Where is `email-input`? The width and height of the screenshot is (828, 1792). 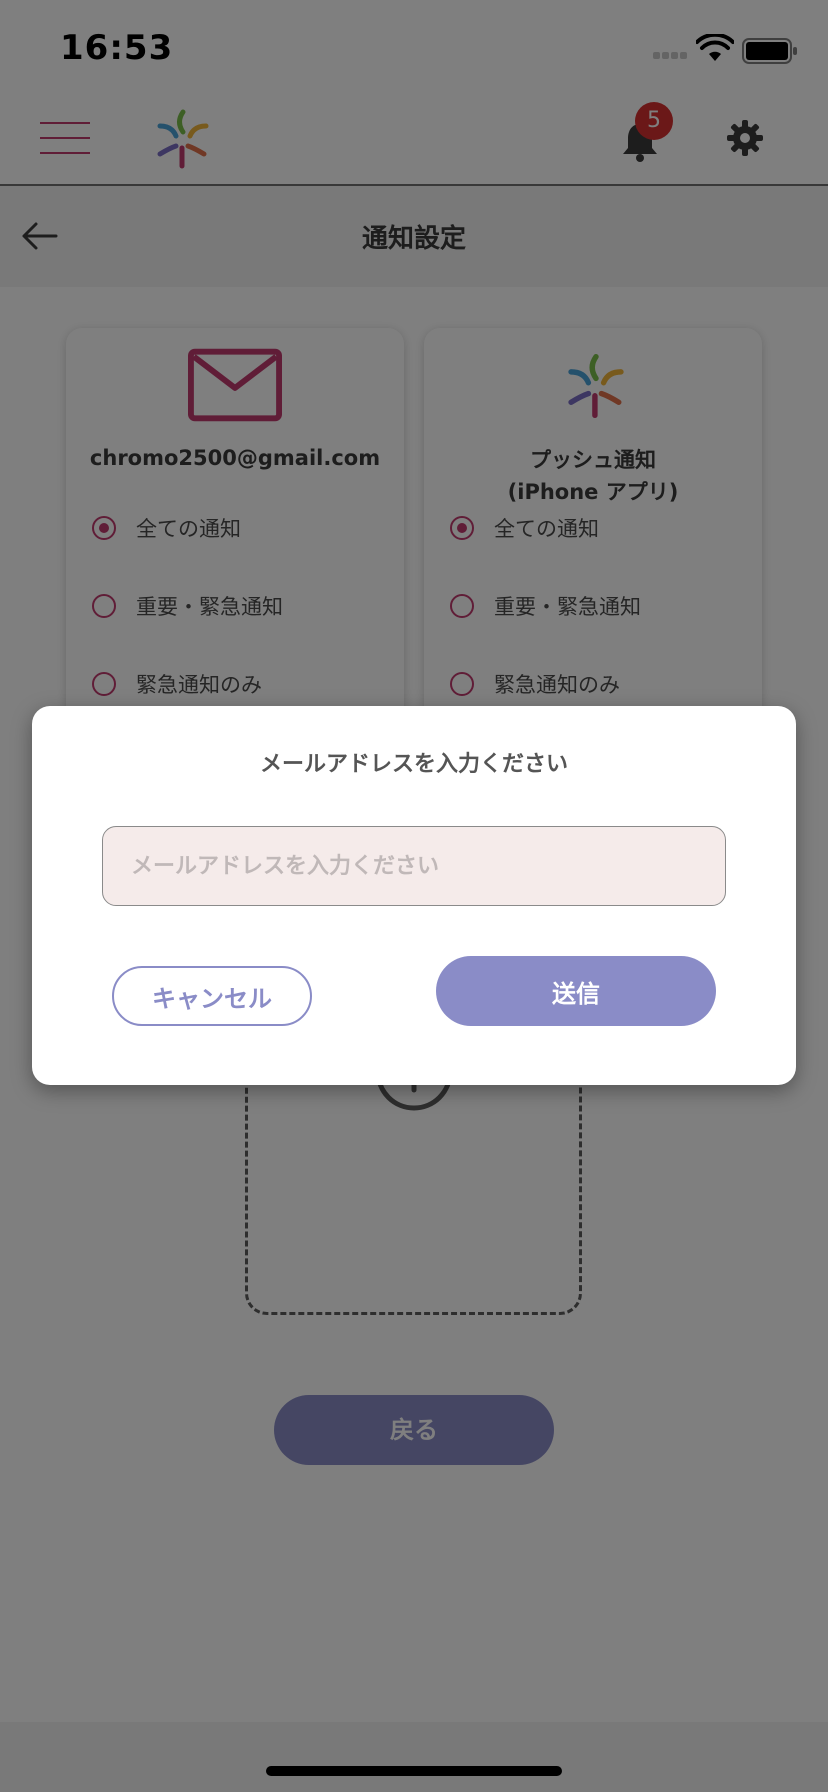
email-input is located at coordinates (414, 866).